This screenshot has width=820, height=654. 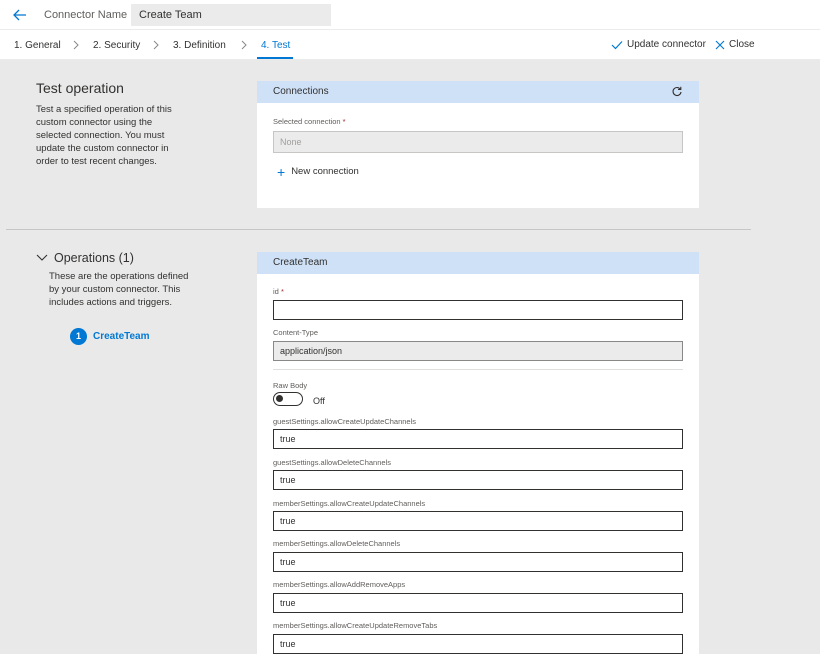 I want to click on field-label: guestSettings.allowDeleteChannels, so click(x=332, y=462).